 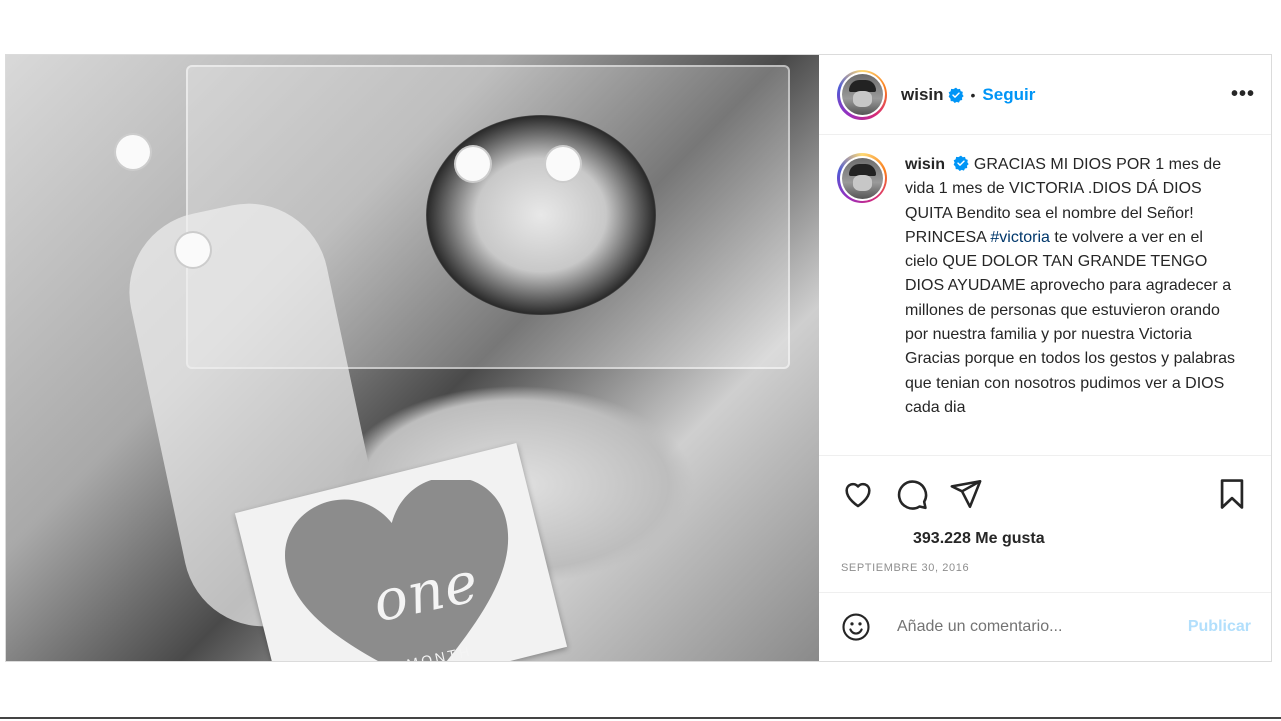 I want to click on hashtag-link: #victoria, so click(x=1020, y=237).